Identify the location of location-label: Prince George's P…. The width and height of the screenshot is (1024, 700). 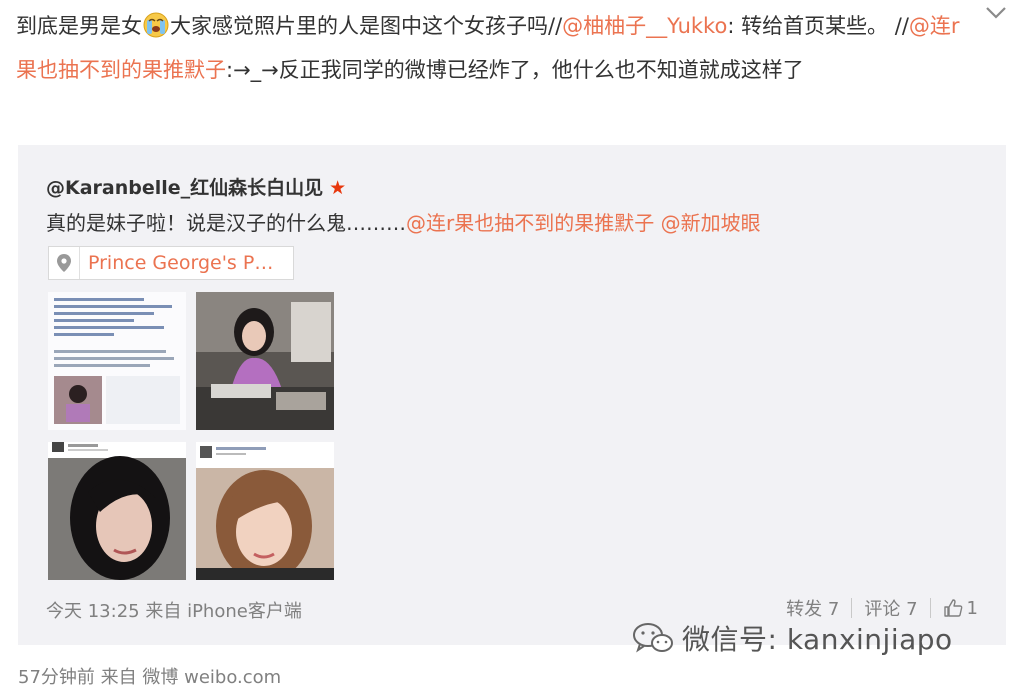
(181, 263).